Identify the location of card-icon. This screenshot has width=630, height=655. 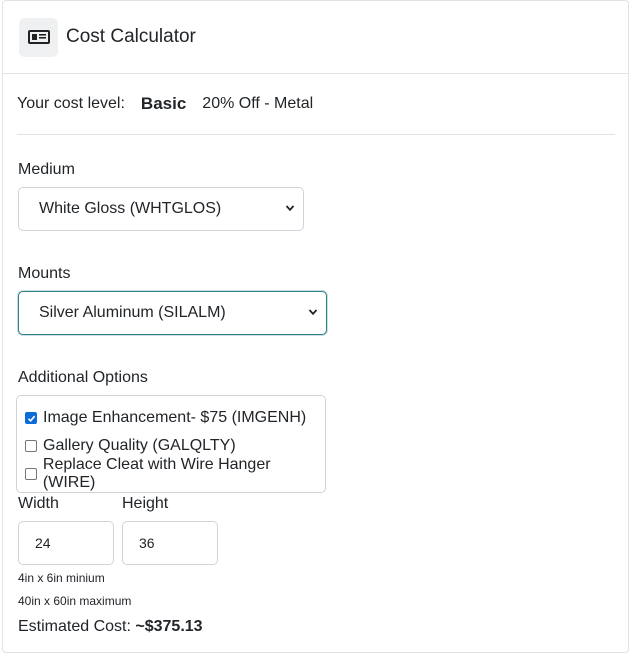
(38, 37).